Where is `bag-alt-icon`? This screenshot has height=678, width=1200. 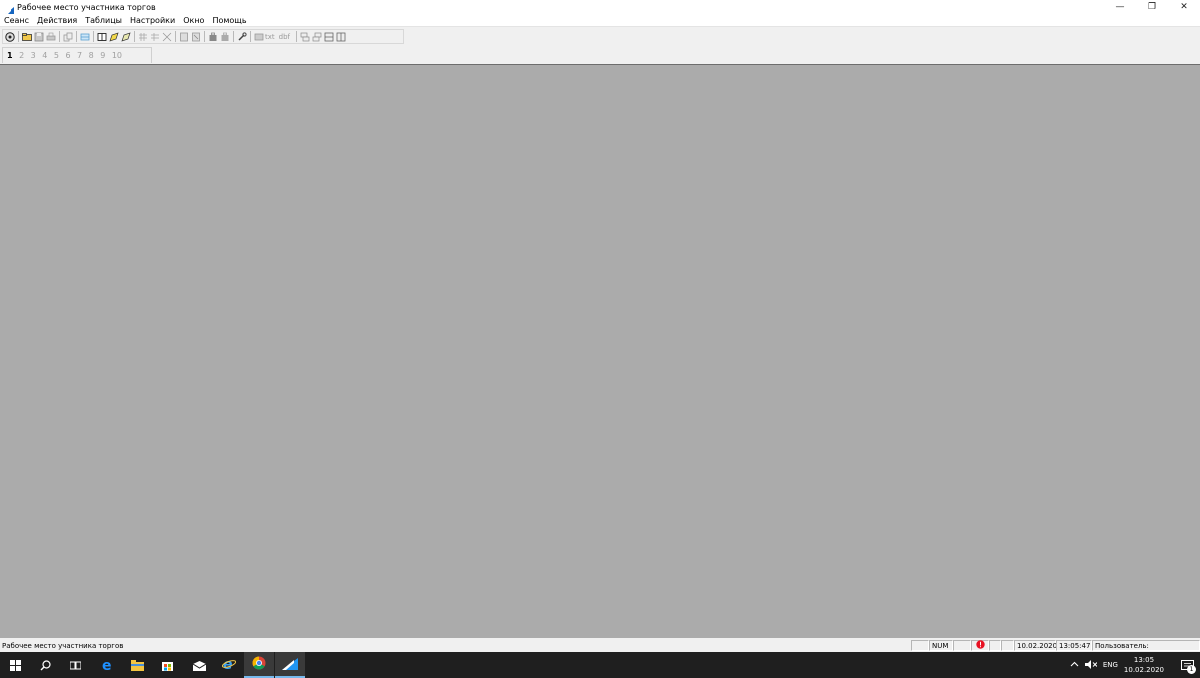 bag-alt-icon is located at coordinates (224, 36).